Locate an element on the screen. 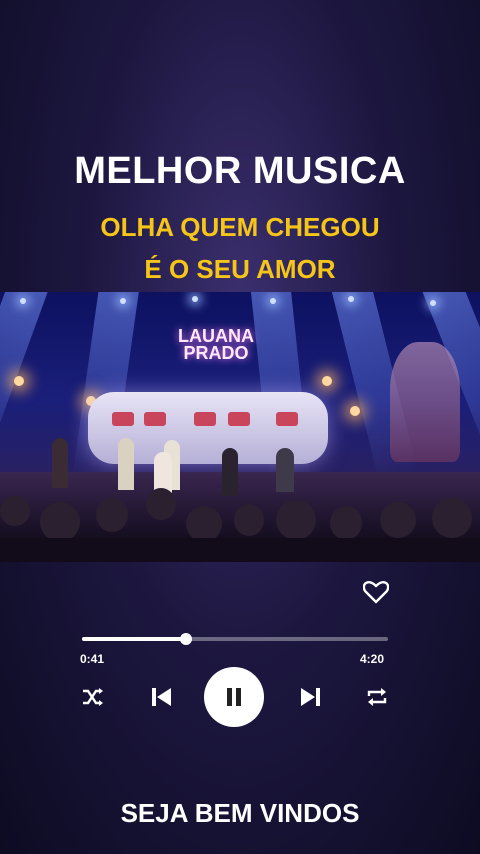 This screenshot has height=854, width=480. previous-button is located at coordinates (161, 697).